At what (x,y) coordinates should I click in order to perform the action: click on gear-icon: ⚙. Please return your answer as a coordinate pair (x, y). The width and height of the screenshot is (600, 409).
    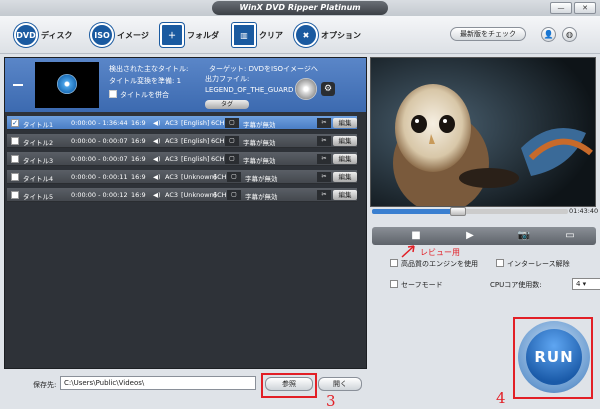
    Looking at the image, I should click on (328, 89).